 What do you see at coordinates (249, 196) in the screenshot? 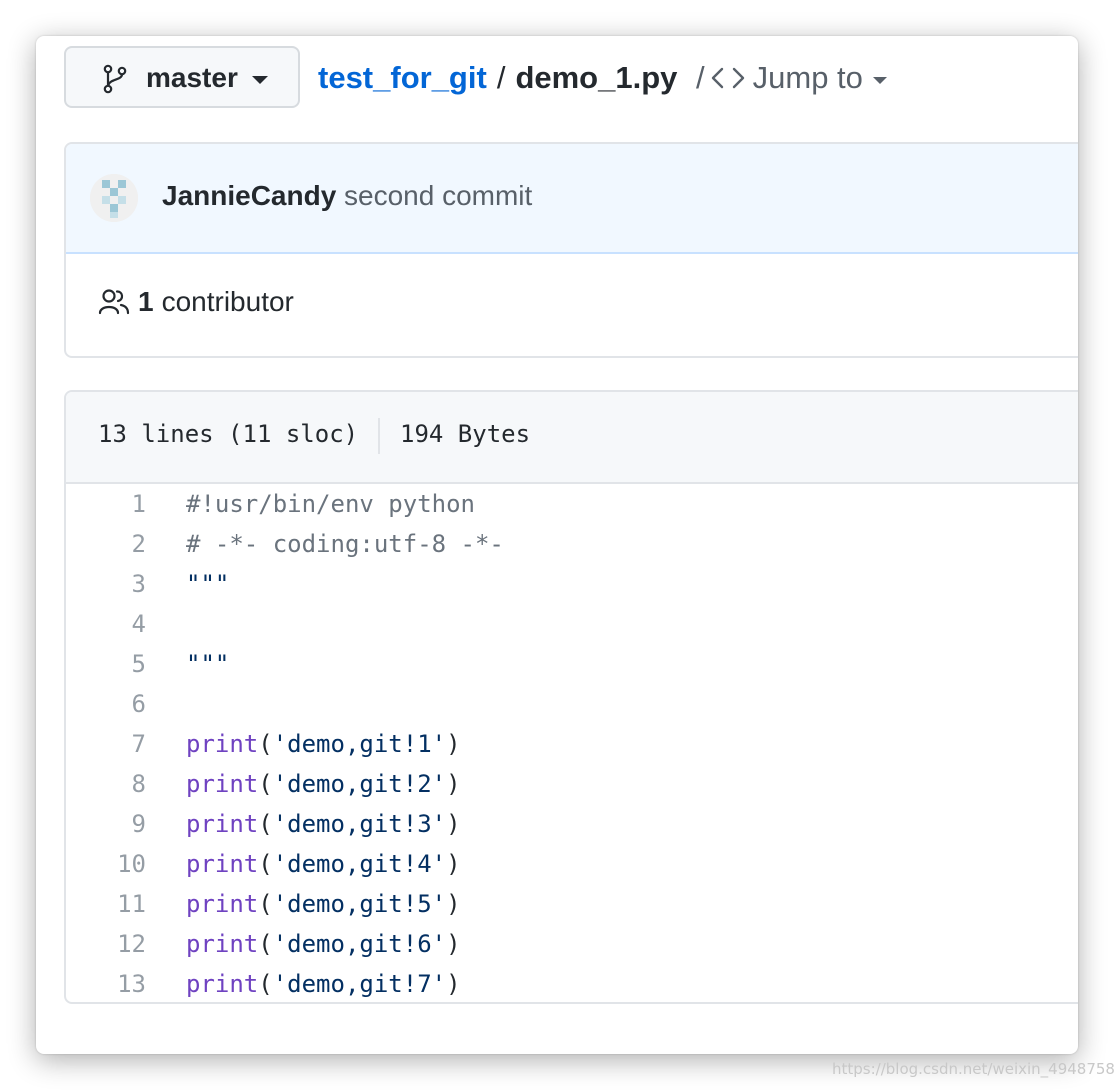
I see `commit-author-link: JannieCandy` at bounding box center [249, 196].